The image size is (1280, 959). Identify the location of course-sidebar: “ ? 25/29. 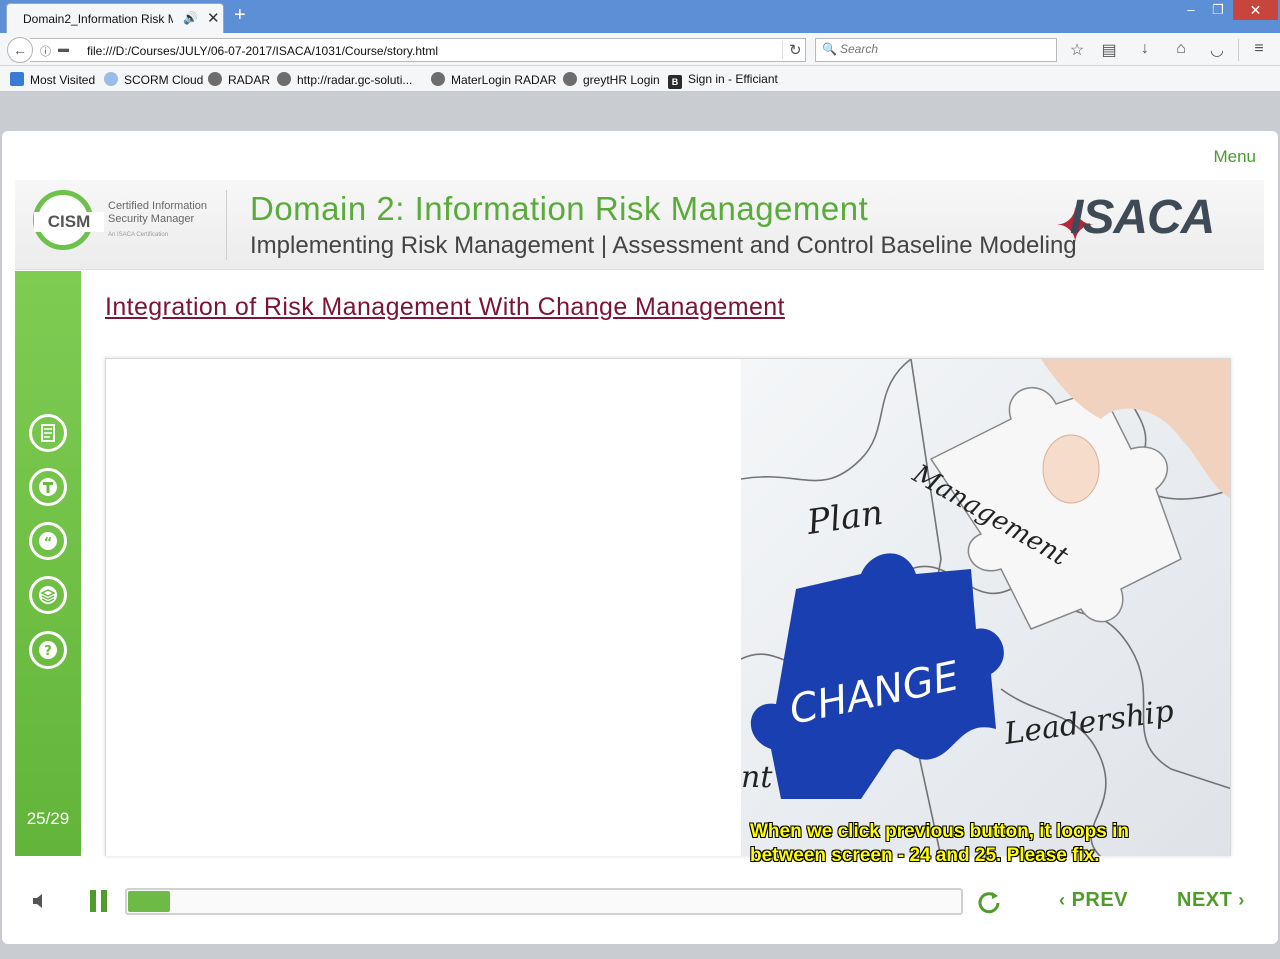
(48, 563).